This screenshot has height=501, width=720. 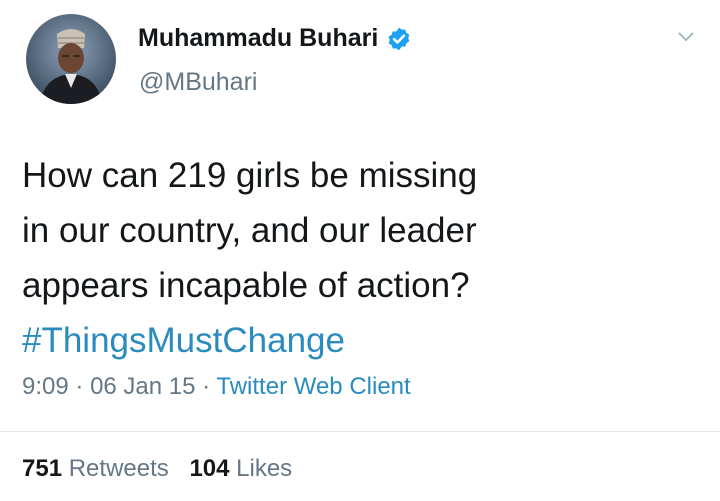 I want to click on likes-stat: 104 Likes, so click(x=240, y=468).